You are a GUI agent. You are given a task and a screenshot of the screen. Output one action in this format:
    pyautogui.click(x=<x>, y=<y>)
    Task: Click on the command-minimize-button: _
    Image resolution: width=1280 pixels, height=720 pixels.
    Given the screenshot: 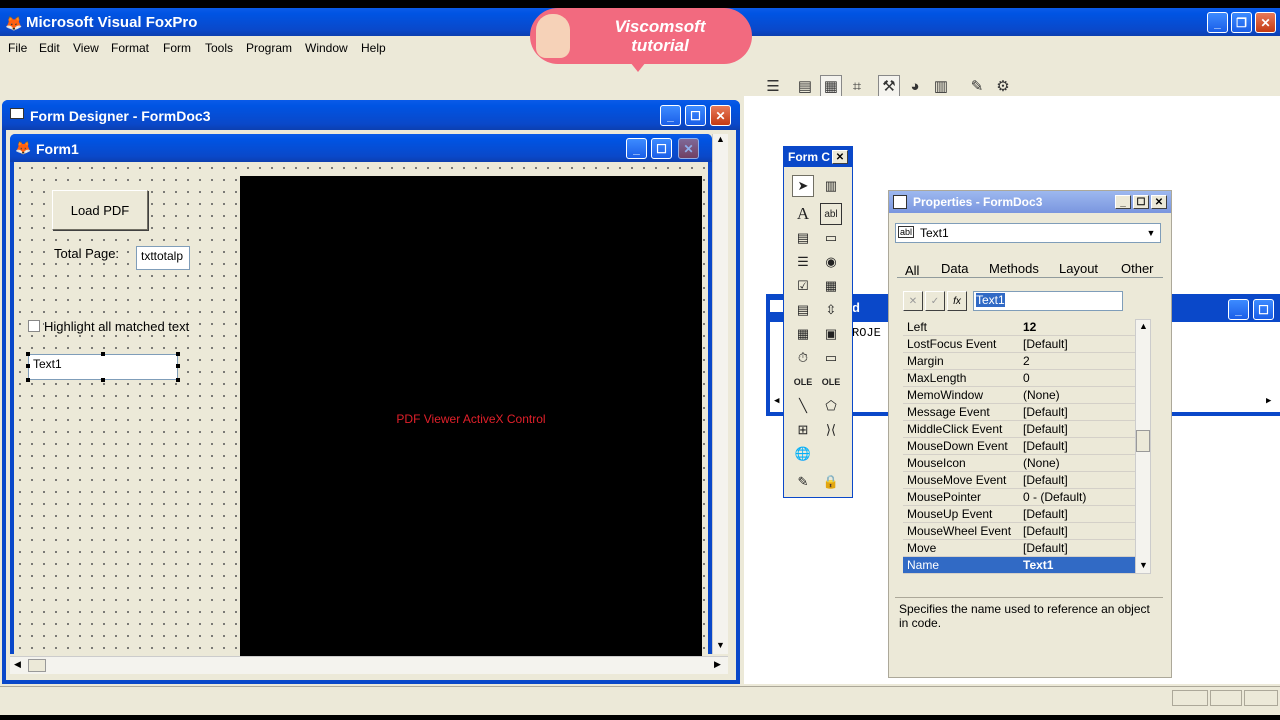 What is the action you would take?
    pyautogui.click(x=1238, y=309)
    